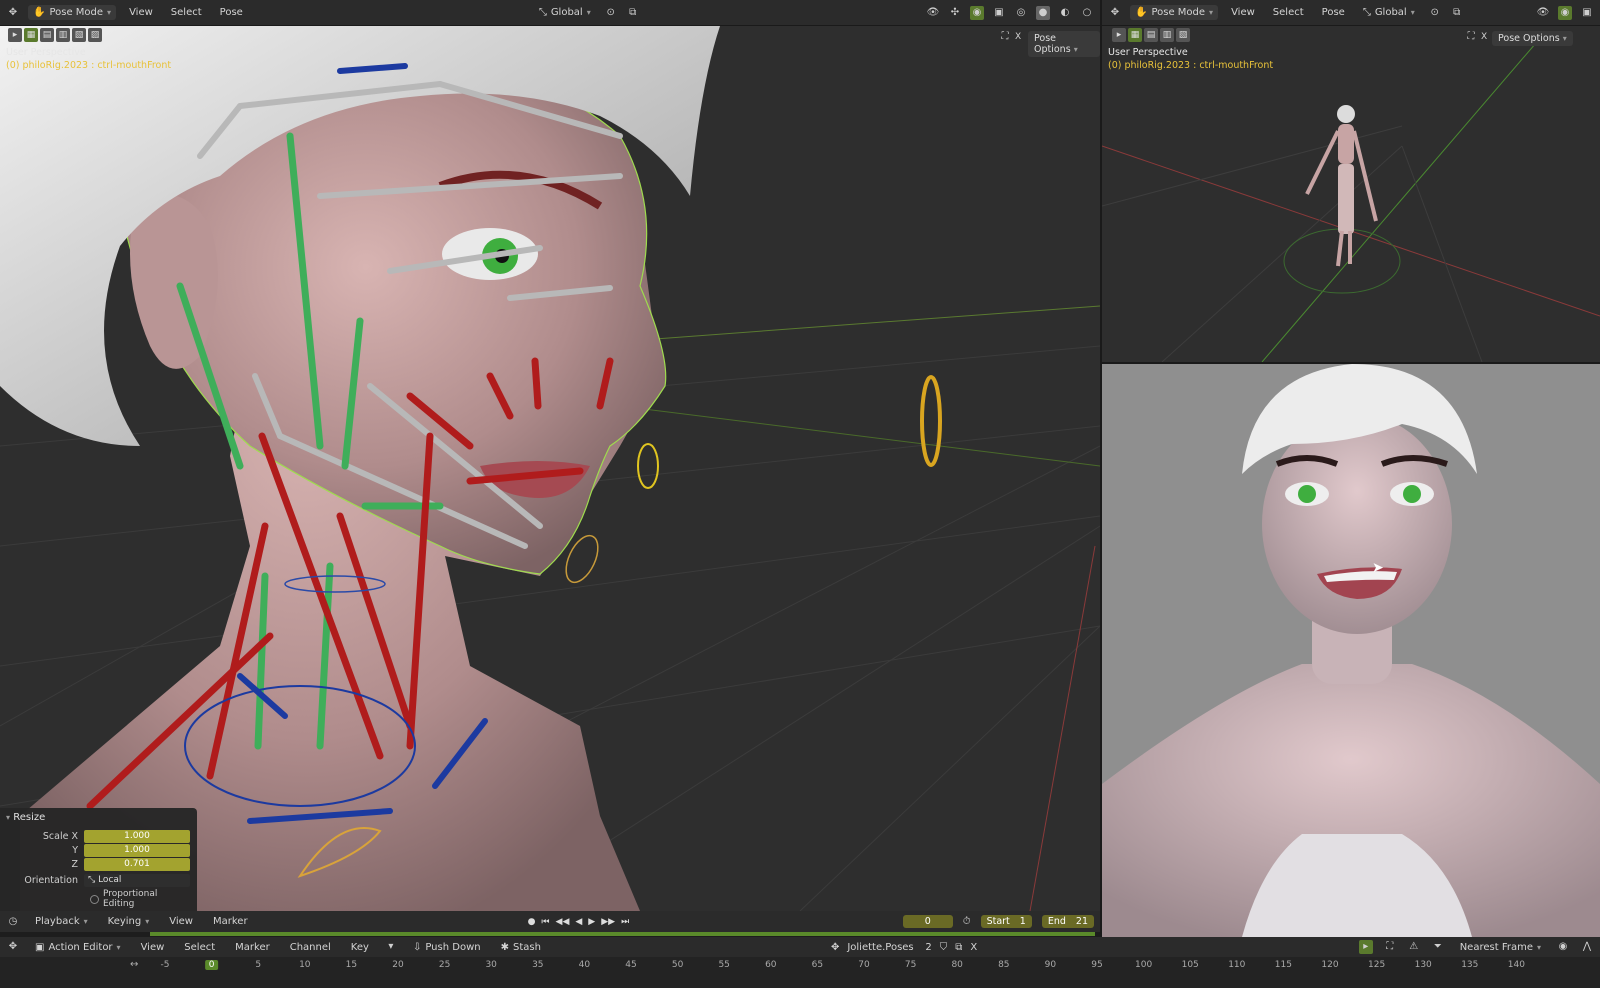  What do you see at coordinates (1365, 947) in the screenshot?
I see `only-selected-icon: ▸` at bounding box center [1365, 947].